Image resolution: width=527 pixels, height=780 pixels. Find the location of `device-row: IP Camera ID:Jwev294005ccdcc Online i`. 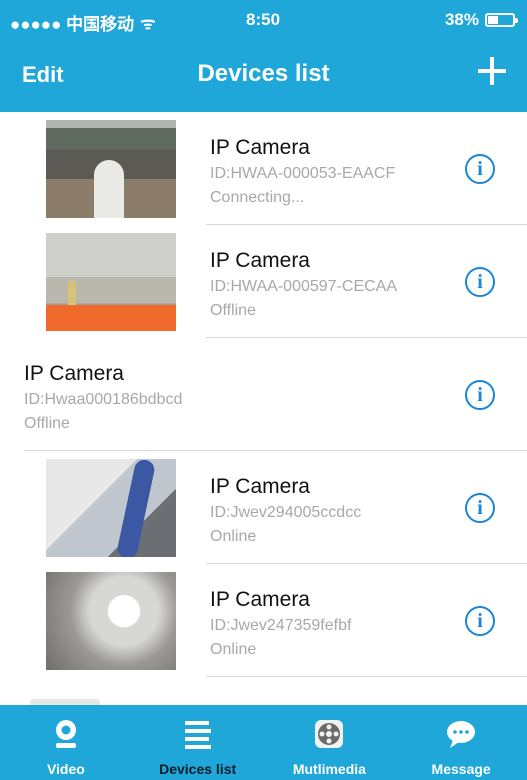

device-row: IP Camera ID:Jwev294005ccdcc Online i is located at coordinates (263, 507).